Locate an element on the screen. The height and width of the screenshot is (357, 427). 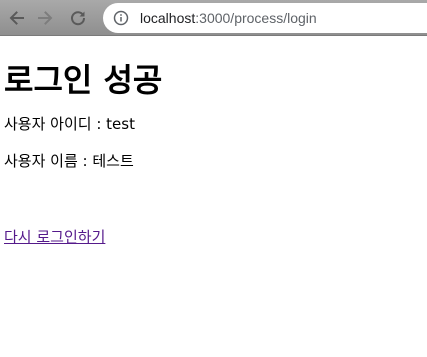
forward-arrow-icon is located at coordinates (45, 18).